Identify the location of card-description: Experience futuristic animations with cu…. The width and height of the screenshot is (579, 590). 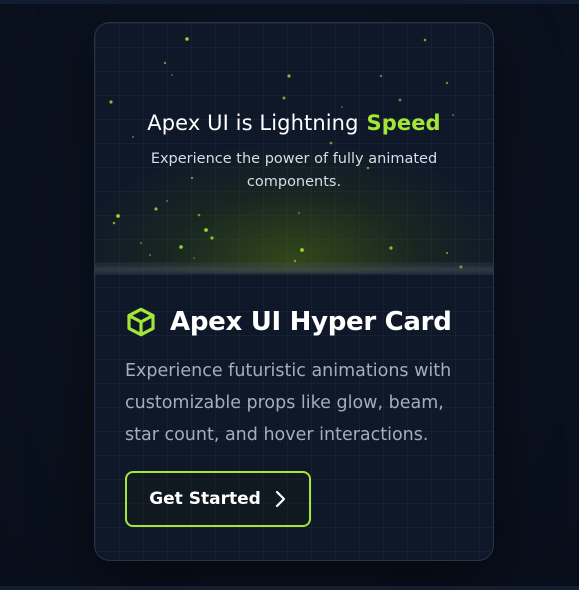
(288, 403).